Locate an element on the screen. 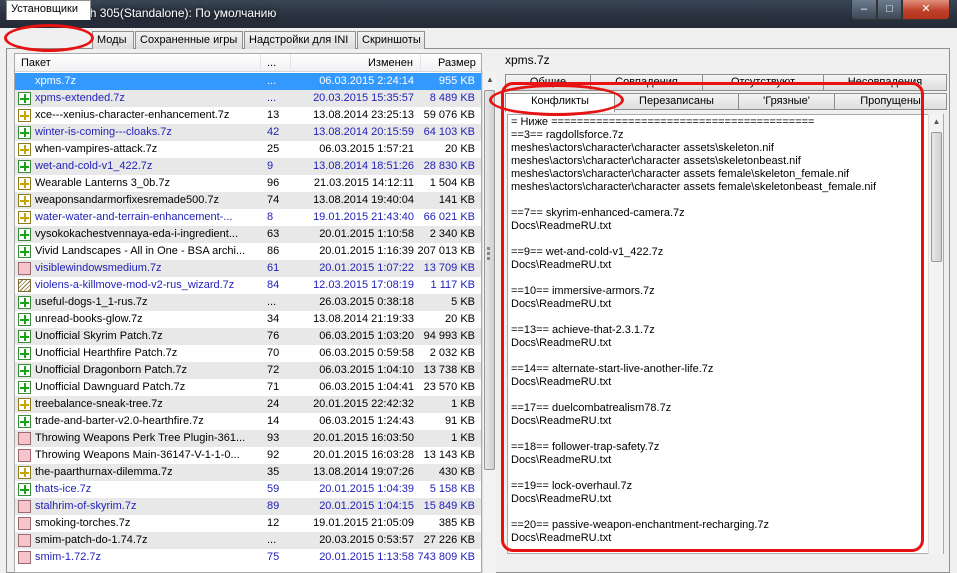 The image size is (957, 573). maximize-button: □ is located at coordinates (889, 10).